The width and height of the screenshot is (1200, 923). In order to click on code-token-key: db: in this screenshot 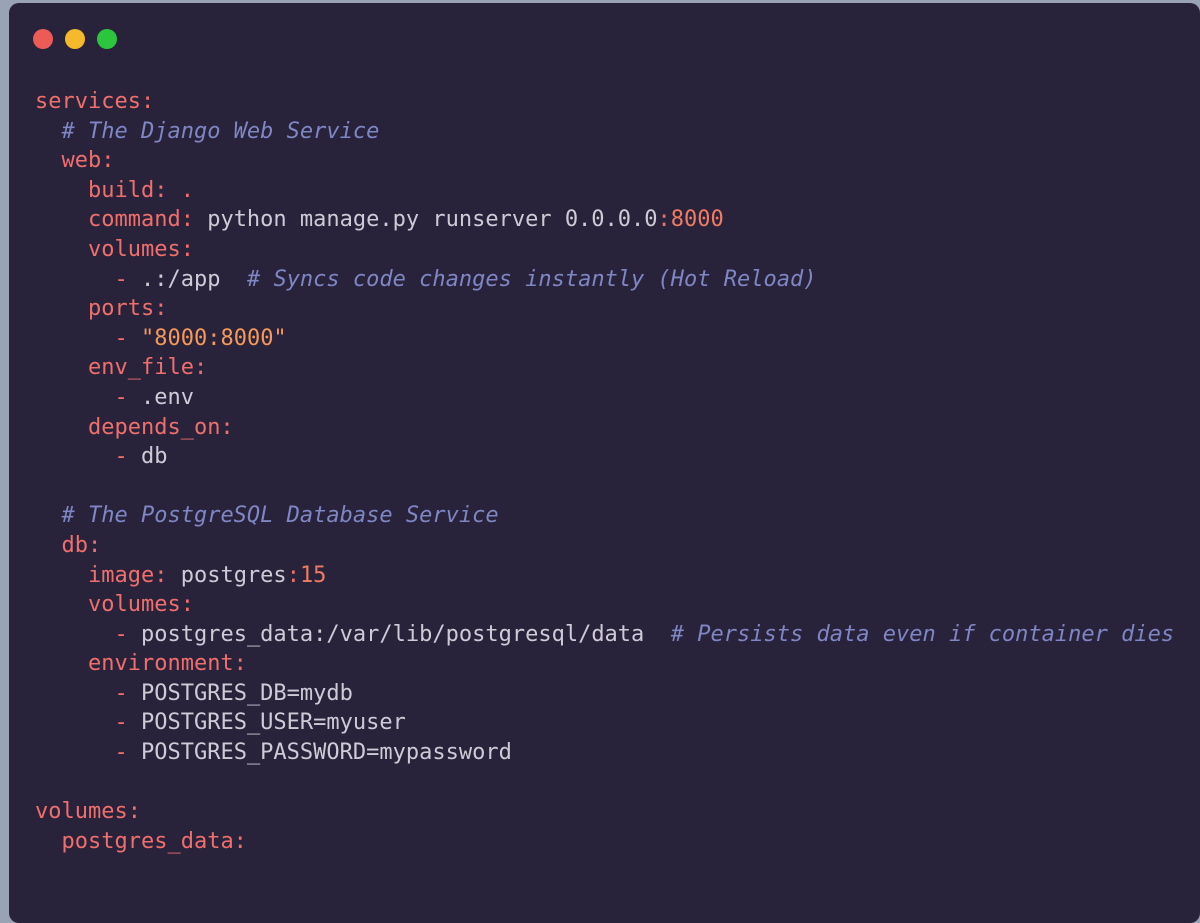, I will do `click(81, 545)`.